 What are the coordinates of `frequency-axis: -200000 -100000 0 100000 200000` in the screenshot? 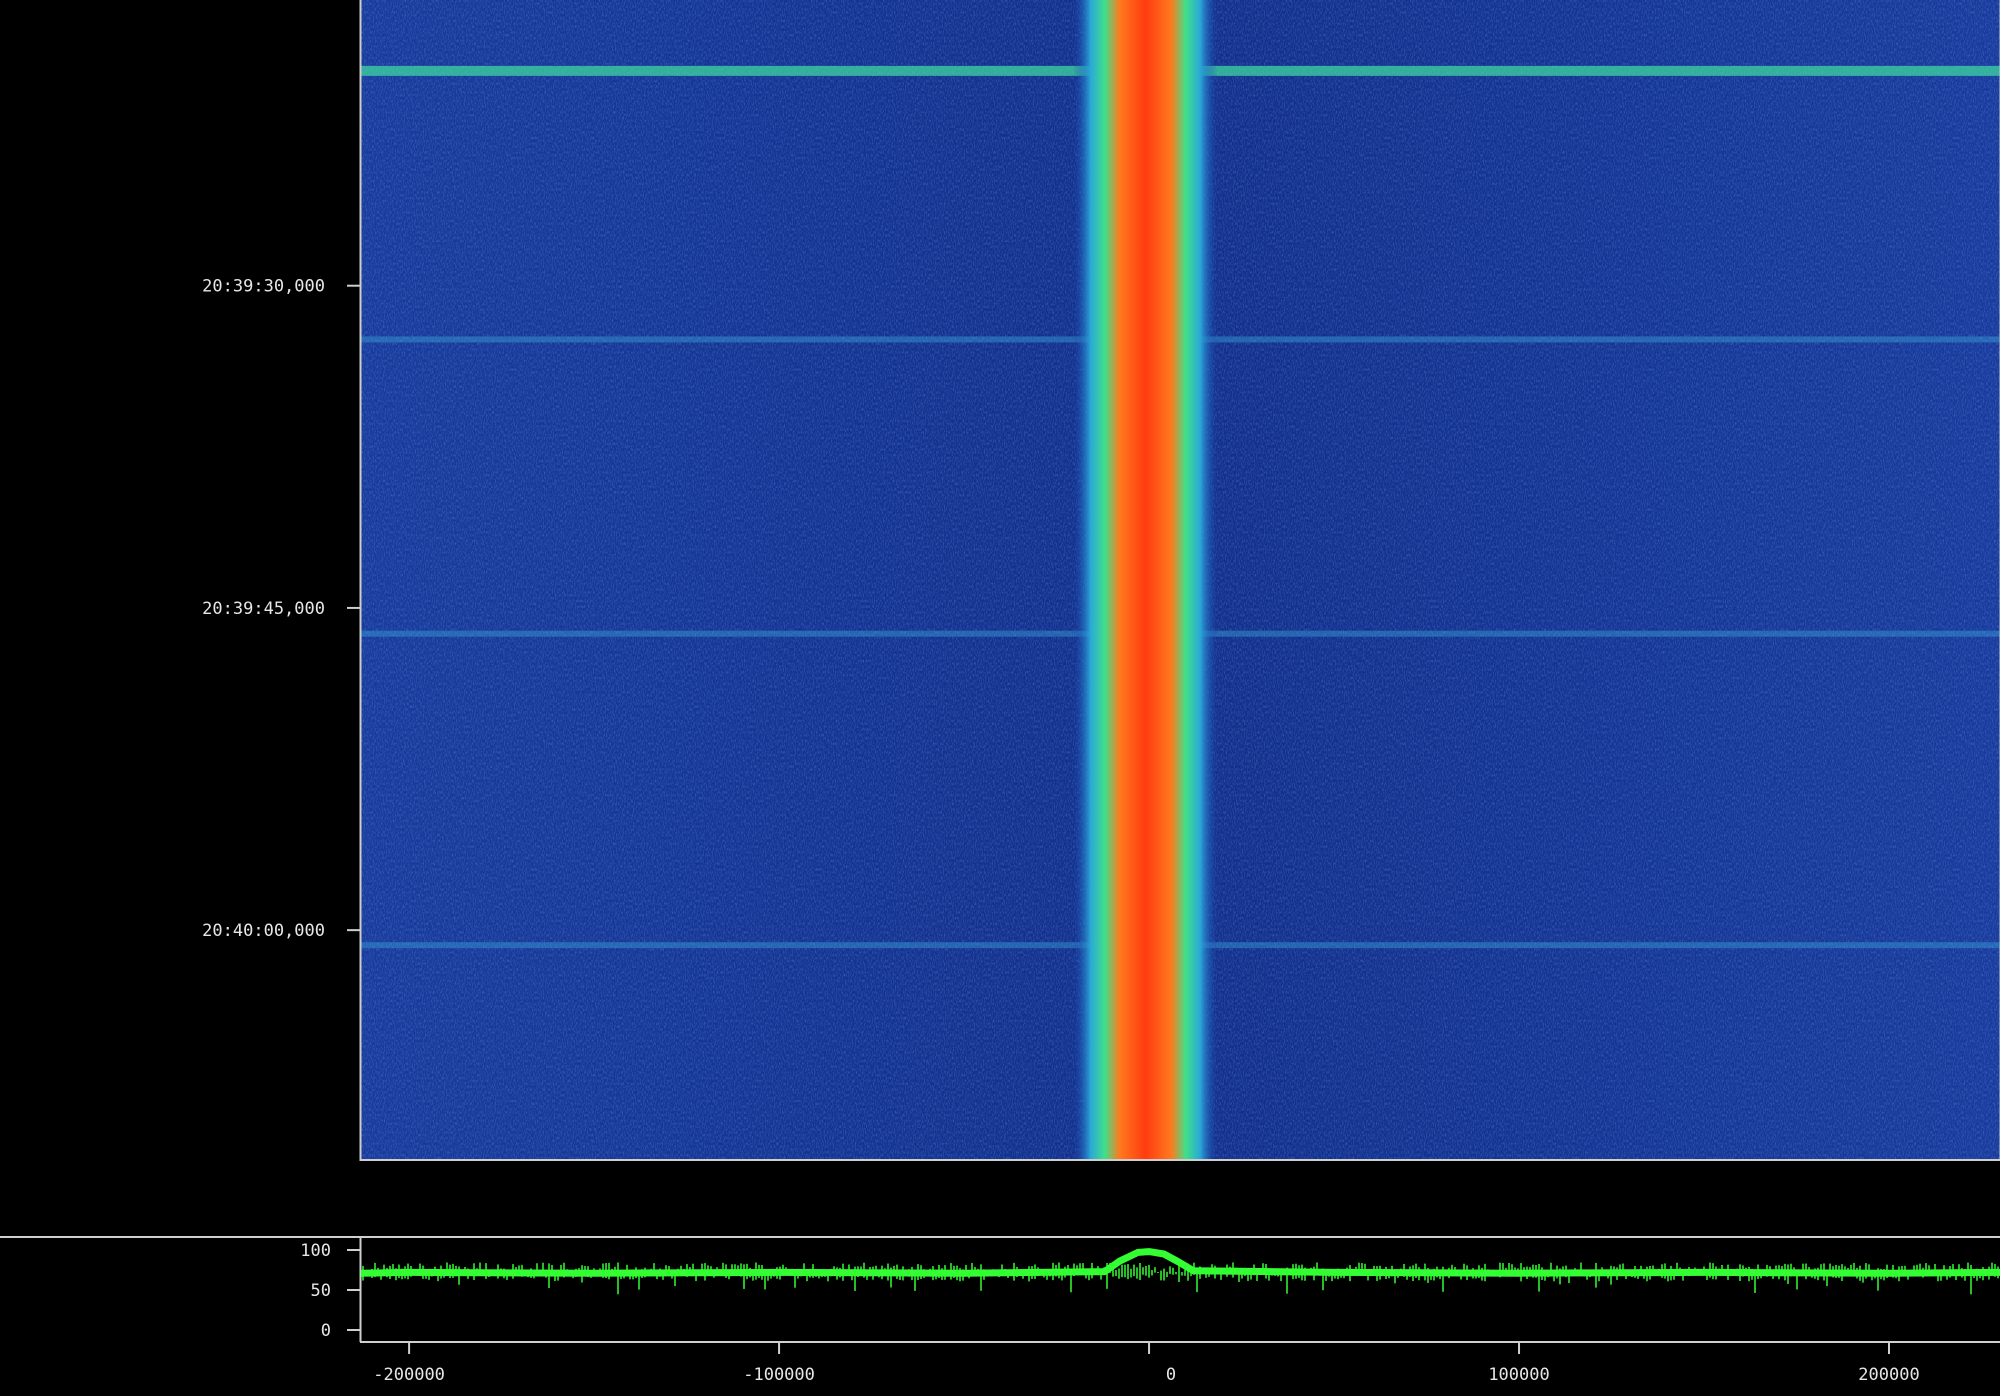 It's located at (1146, 1363).